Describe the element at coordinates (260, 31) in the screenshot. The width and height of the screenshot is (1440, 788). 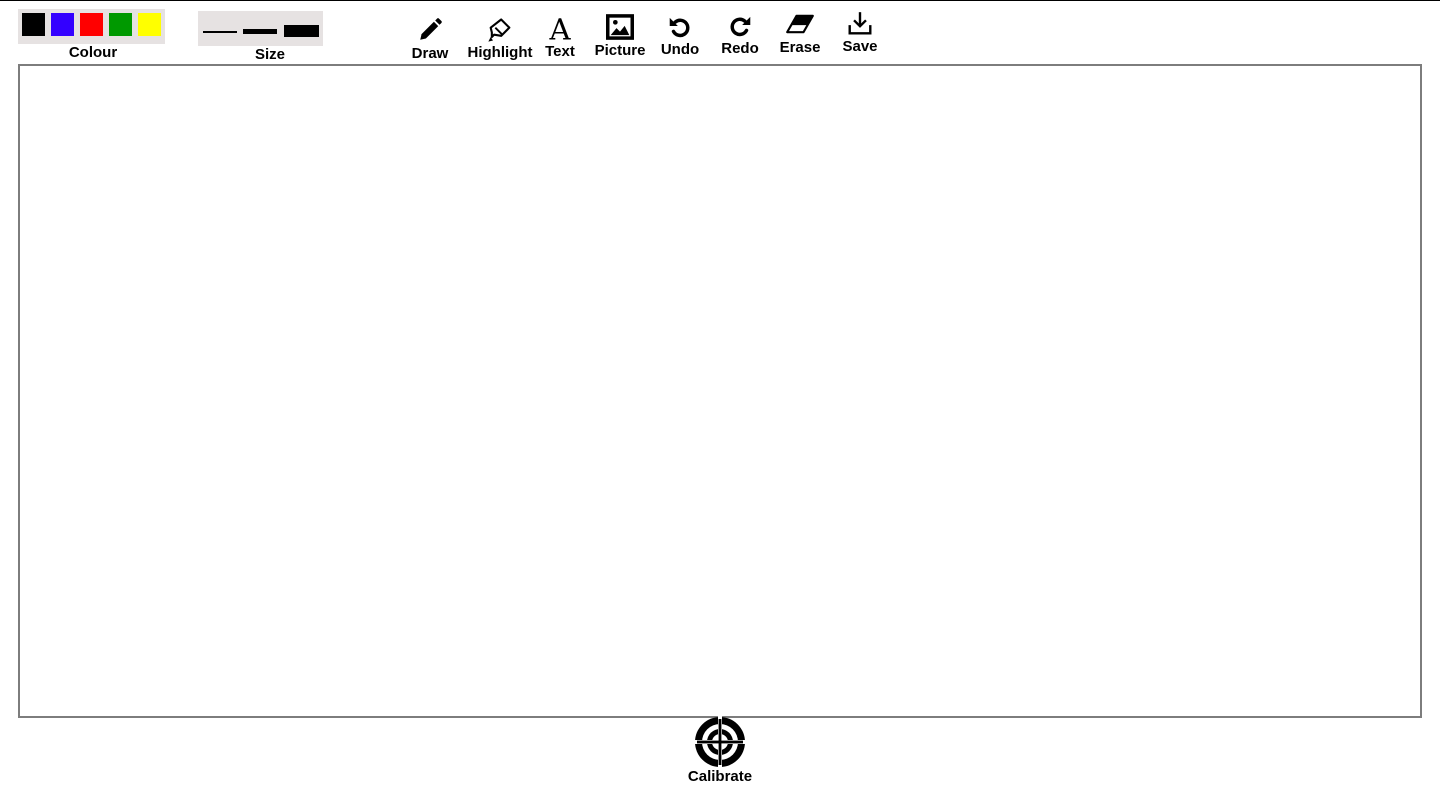
I see `size-option-medium` at that location.